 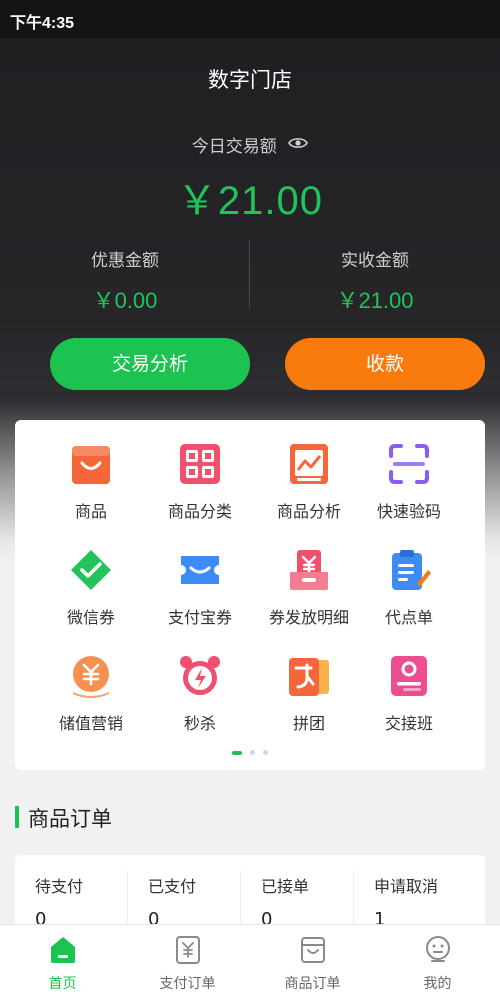 I want to click on order-status-card: 待支付 0 已支付 0 已接单 0 申请取消 1, so click(x=250, y=895).